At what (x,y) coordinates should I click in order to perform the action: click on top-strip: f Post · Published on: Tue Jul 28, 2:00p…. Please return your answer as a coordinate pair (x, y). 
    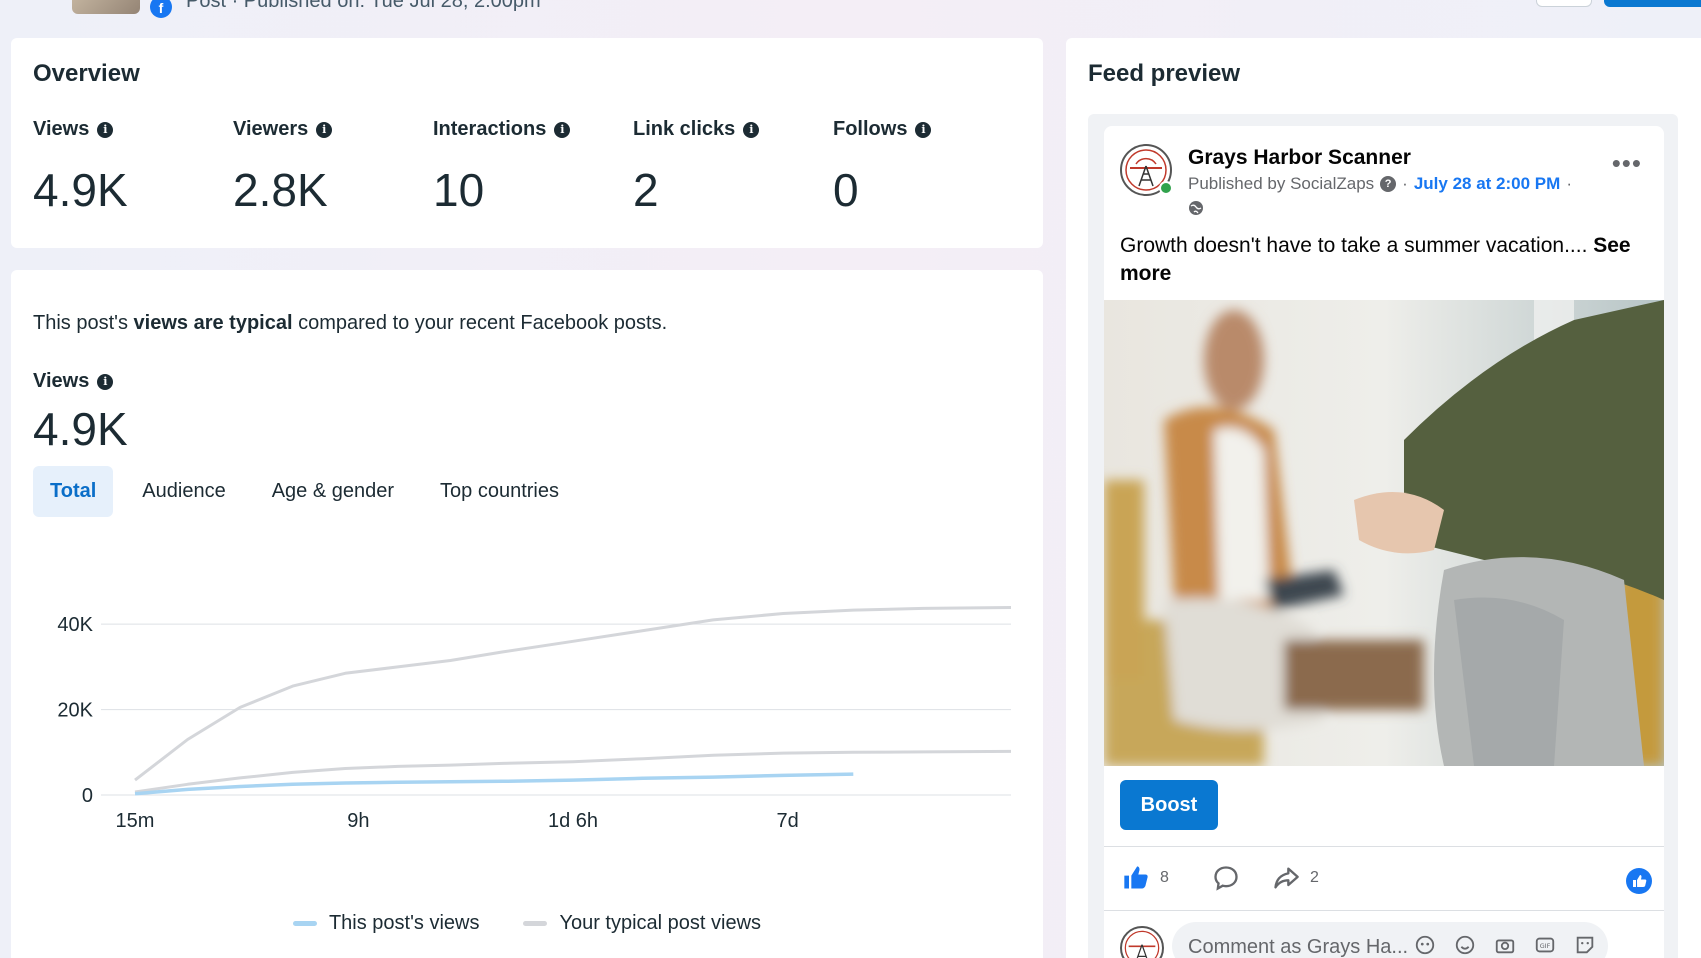
    Looking at the image, I should click on (850, 18).